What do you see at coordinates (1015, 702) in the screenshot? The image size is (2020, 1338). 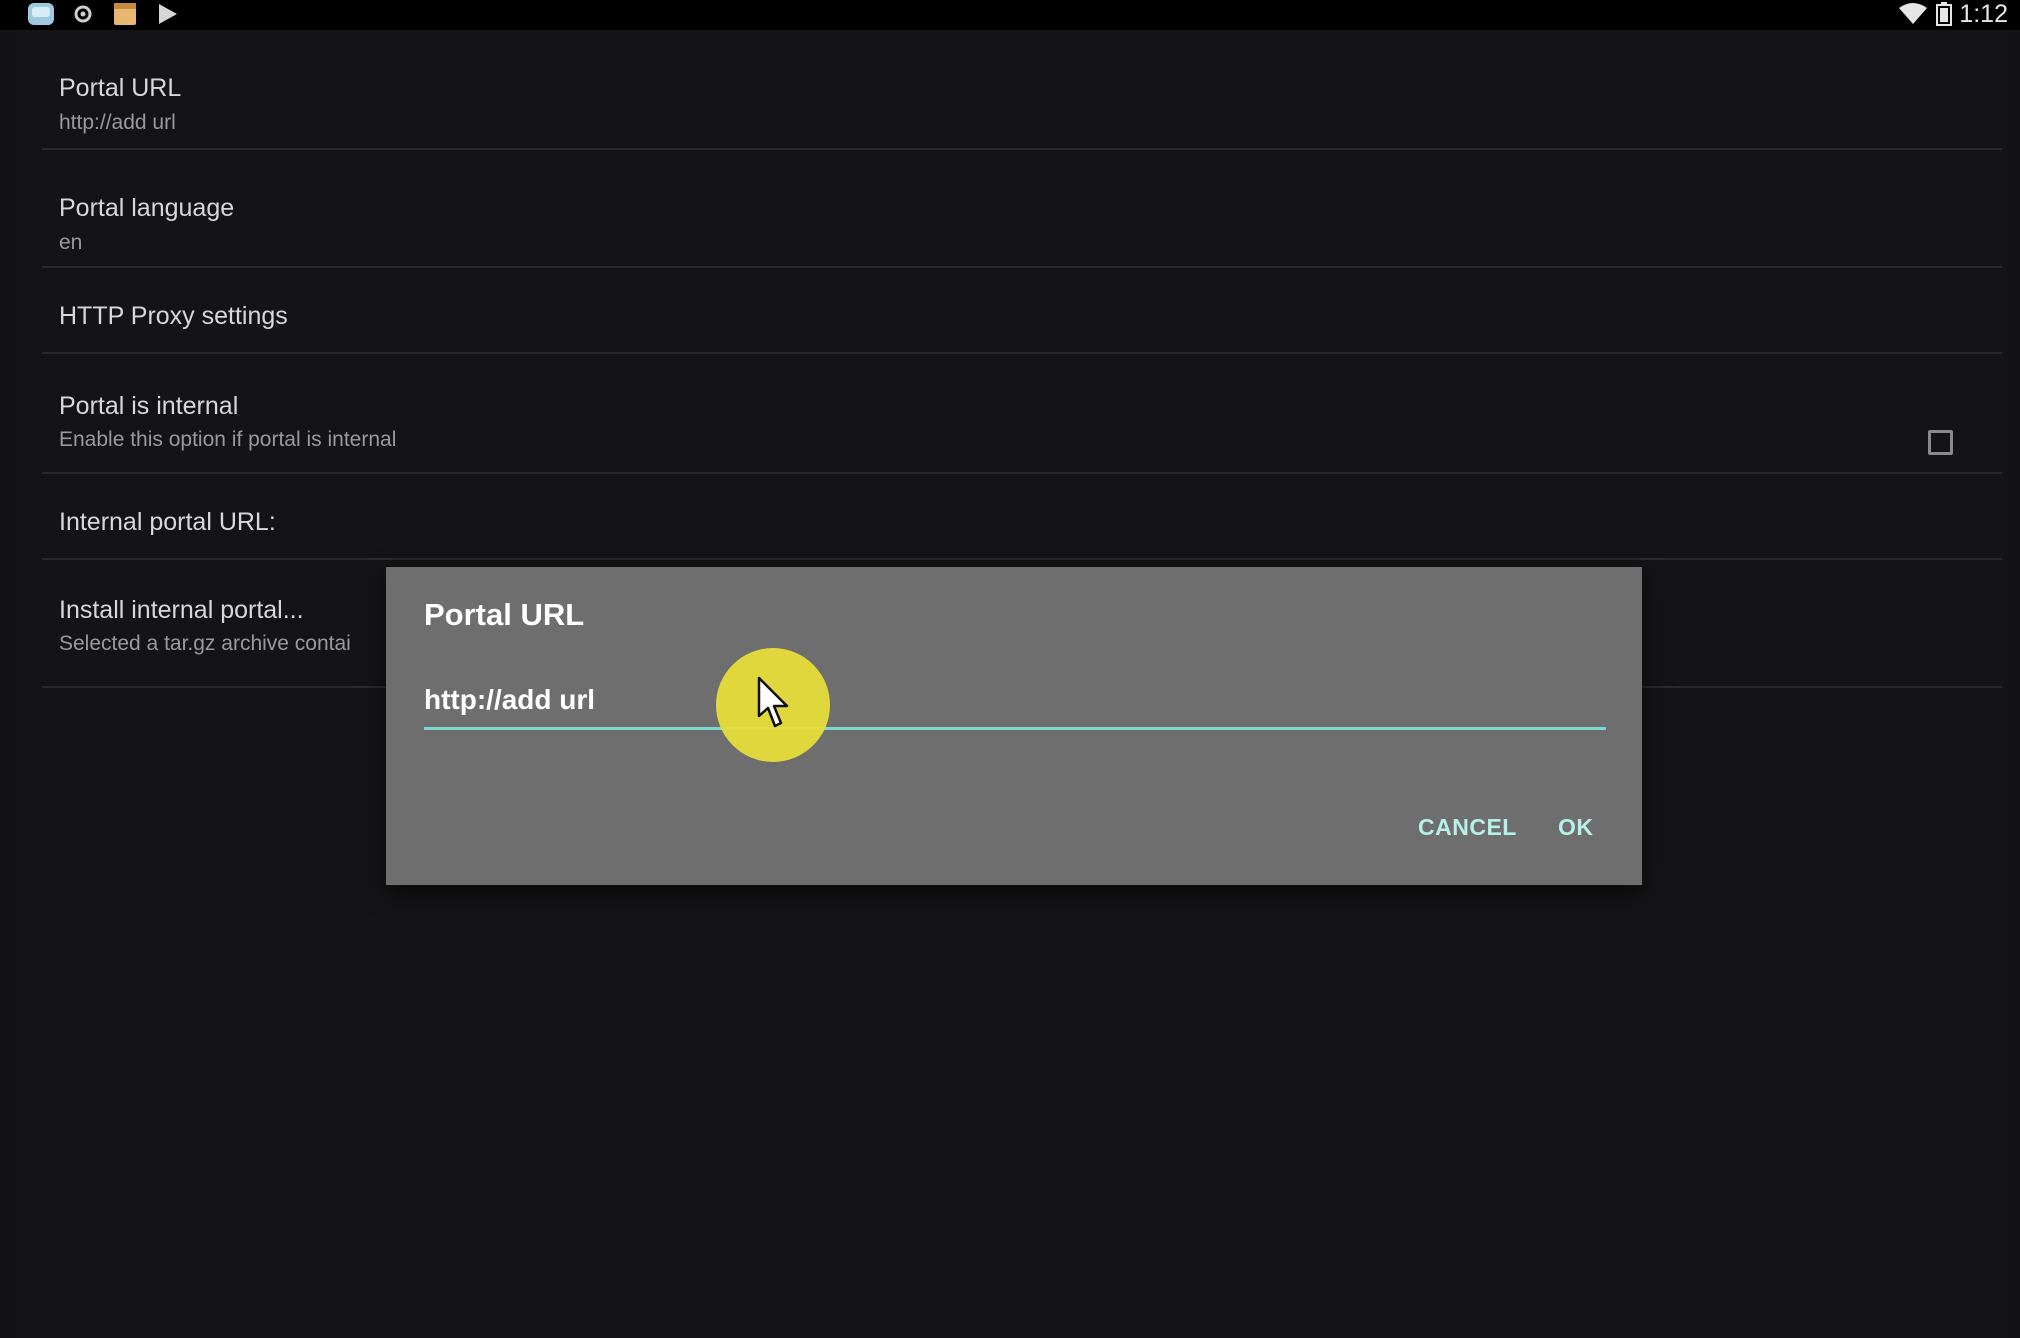 I see `portal-url-input: http://add url` at bounding box center [1015, 702].